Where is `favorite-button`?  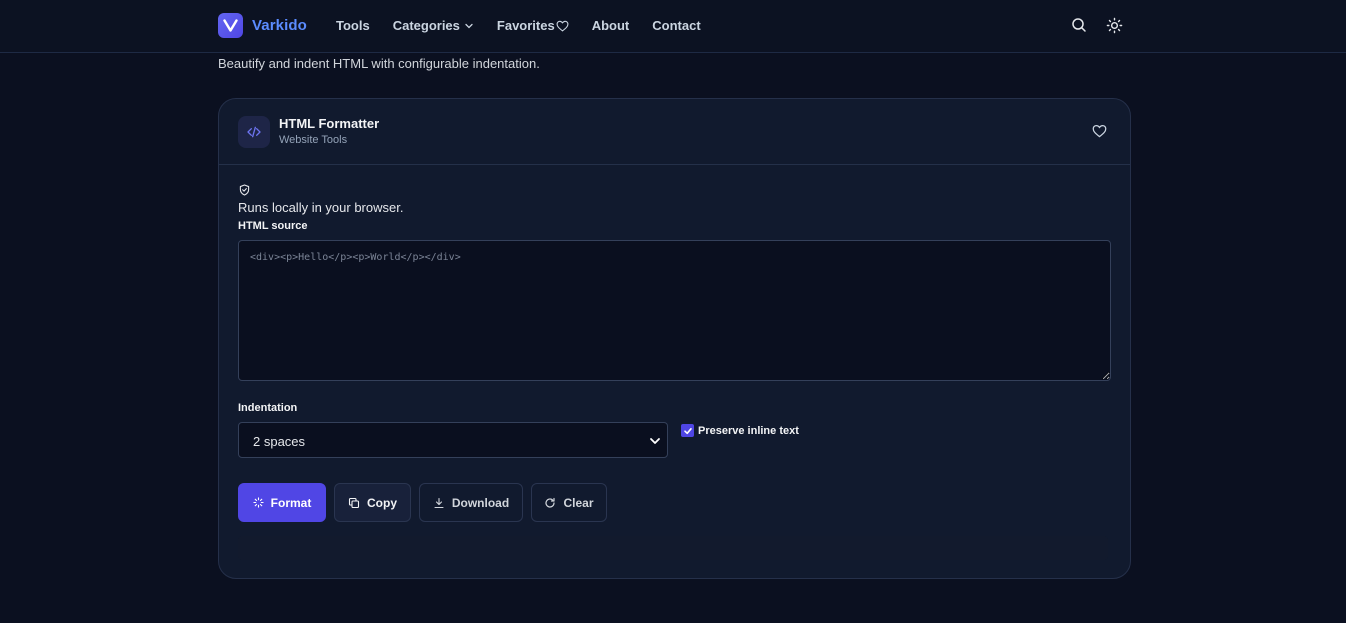 favorite-button is located at coordinates (1099, 133).